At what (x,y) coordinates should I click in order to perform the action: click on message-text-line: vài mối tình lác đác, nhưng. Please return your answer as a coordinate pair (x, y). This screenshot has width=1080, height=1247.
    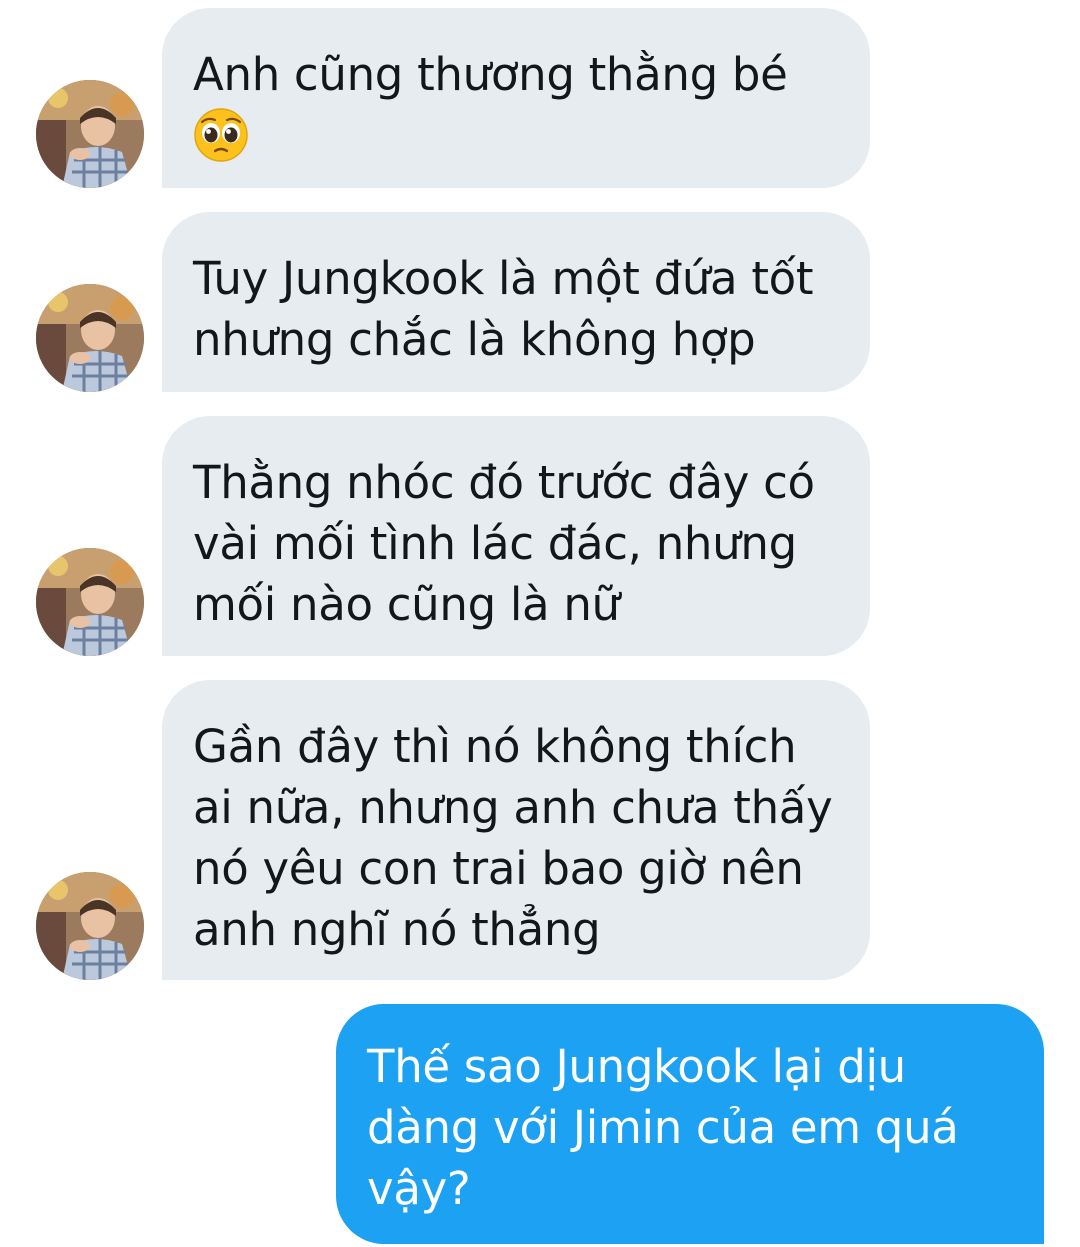
    Looking at the image, I should click on (495, 543).